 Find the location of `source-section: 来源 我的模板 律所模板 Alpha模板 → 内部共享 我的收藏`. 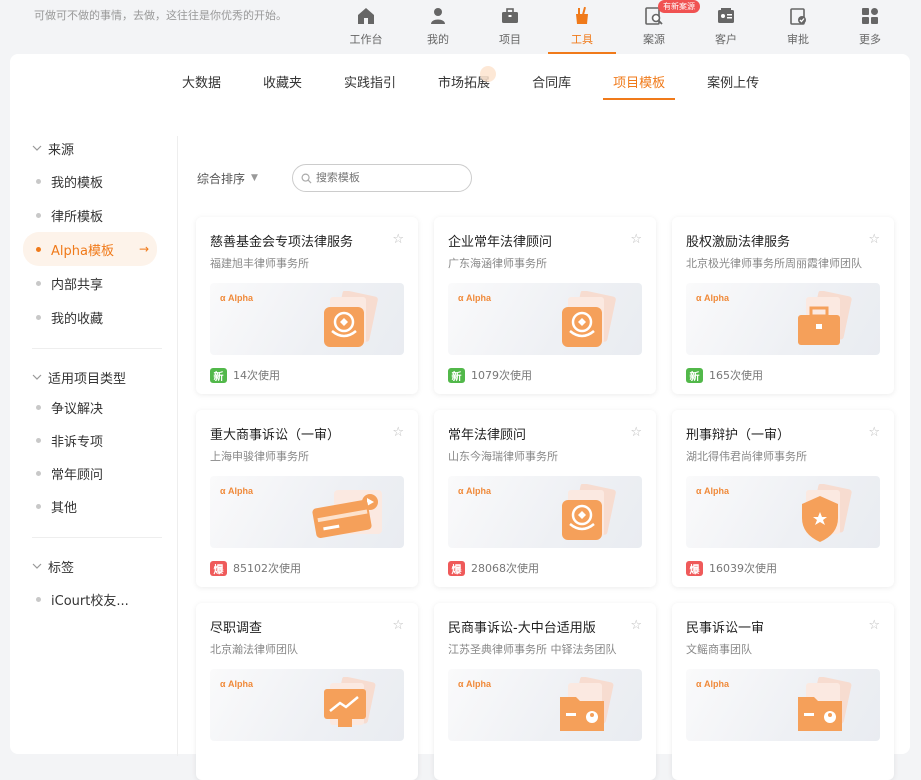

source-section: 来源 我的模板 律所模板 Alpha模板 → 内部共享 我的收藏 is located at coordinates (100, 235).